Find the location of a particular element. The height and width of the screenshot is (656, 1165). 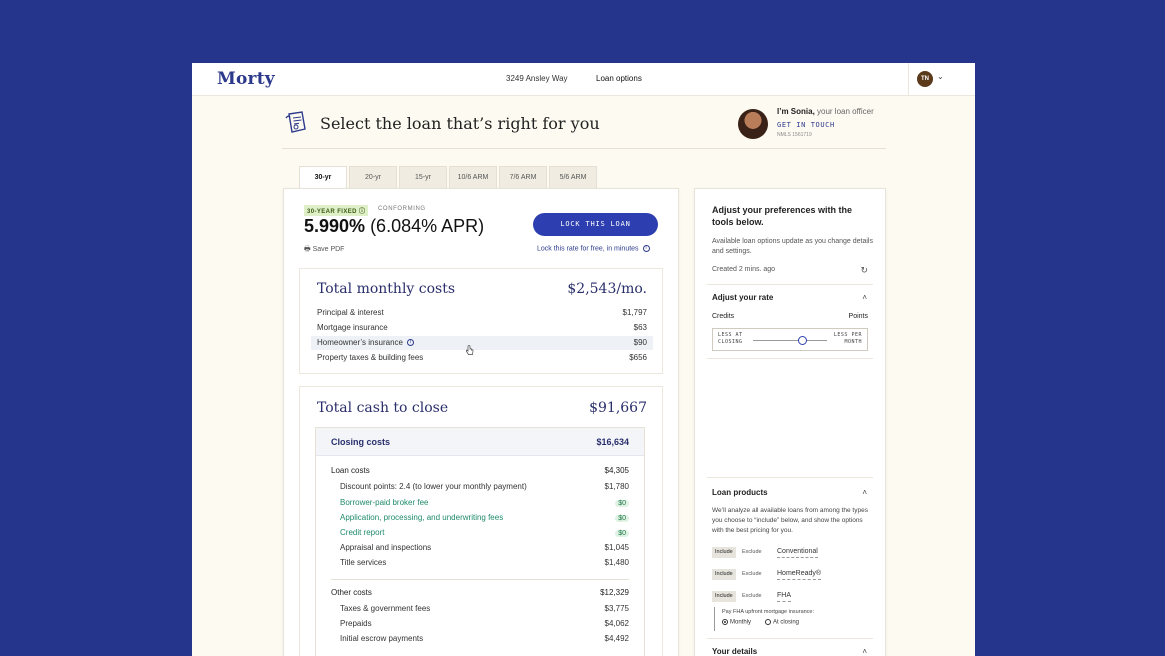

list-item: Borrower-paid broker fee $0 is located at coordinates (480, 503).